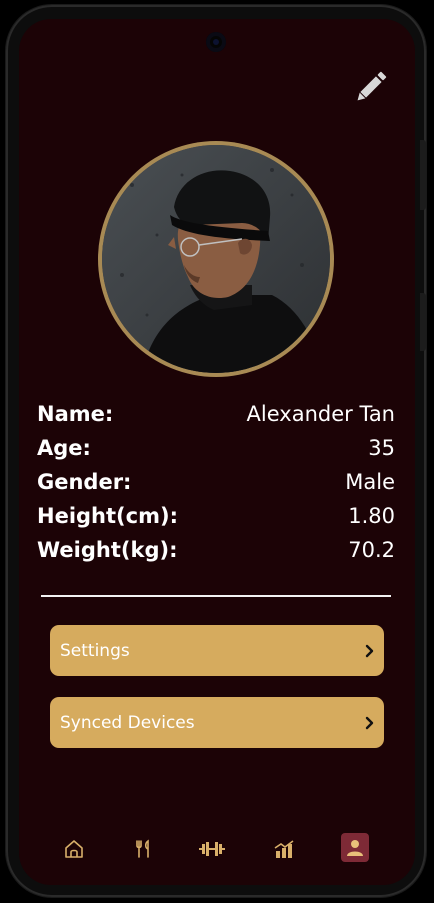  I want to click on avatar-ring, so click(216, 259).